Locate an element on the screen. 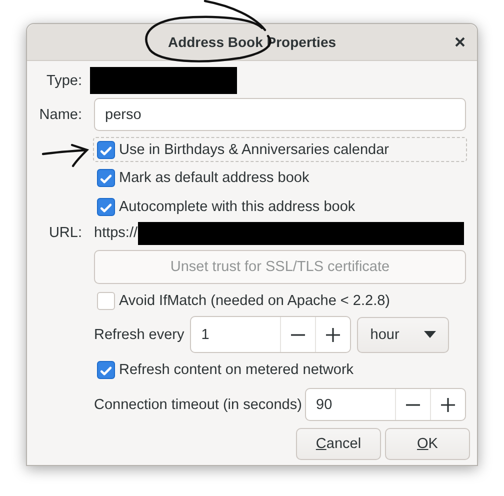  cancel-button: Cancel is located at coordinates (338, 444).